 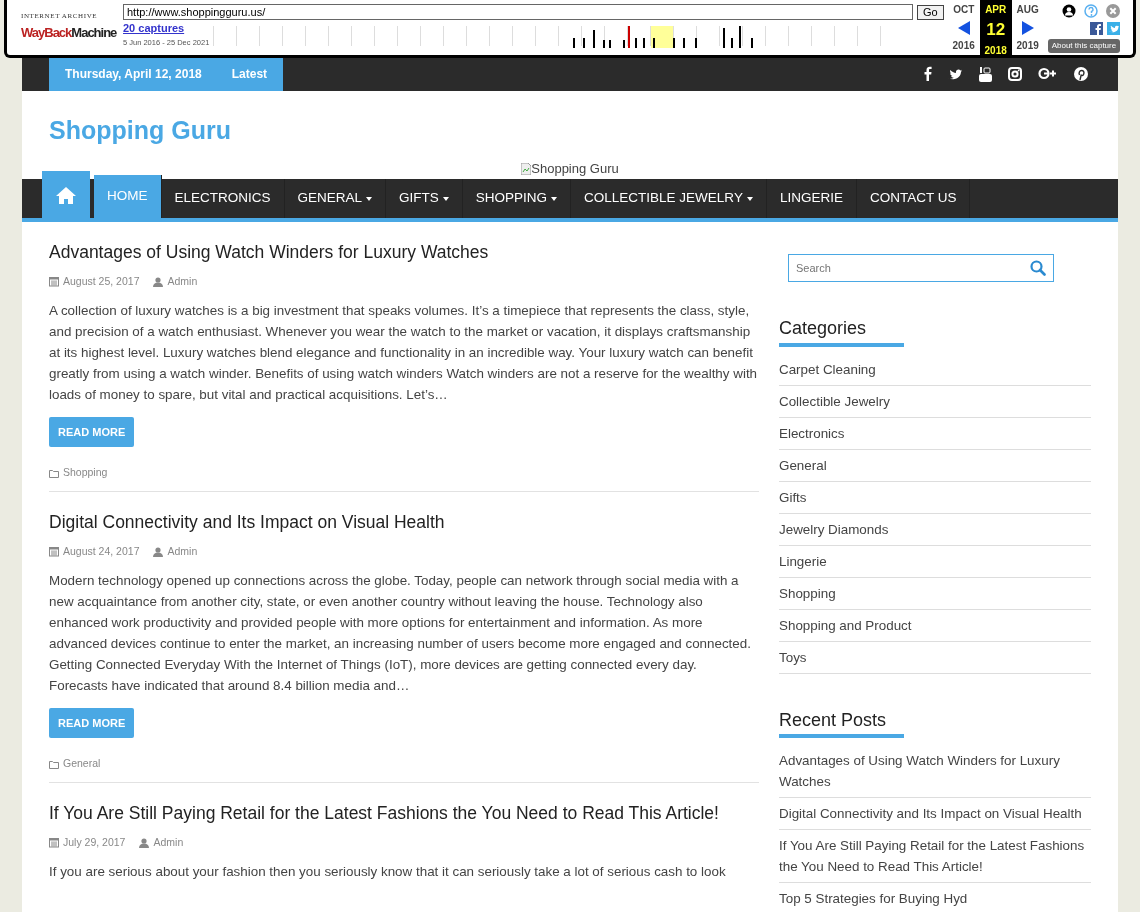 What do you see at coordinates (964, 10) in the screenshot?
I see `month-label: OCT` at bounding box center [964, 10].